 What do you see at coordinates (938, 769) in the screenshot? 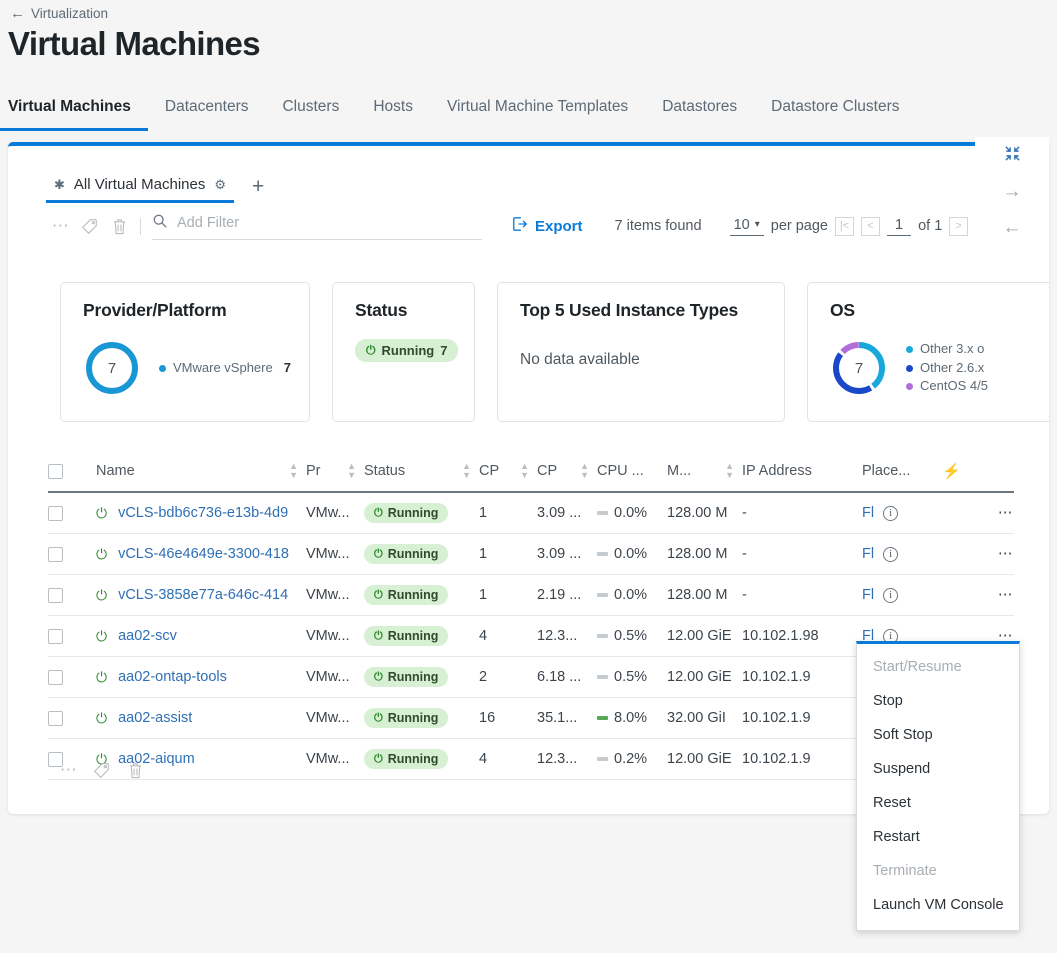
I see `context-menu-item-suspend: Suspend` at bounding box center [938, 769].